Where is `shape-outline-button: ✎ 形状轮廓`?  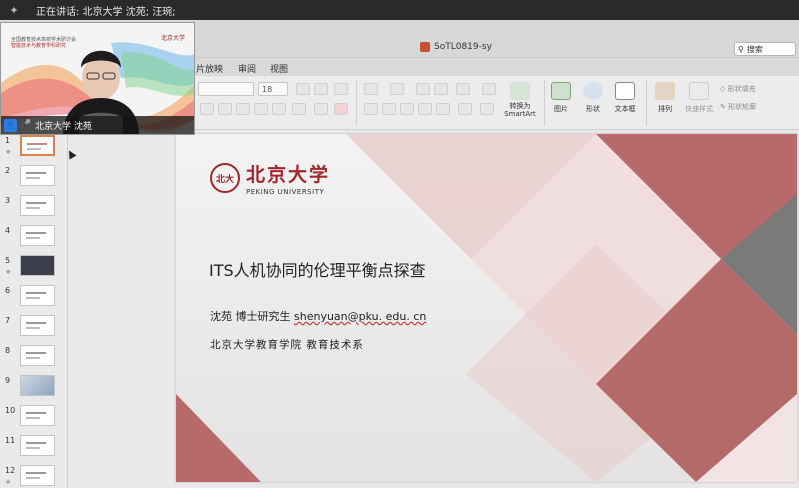 shape-outline-button: ✎ 形状轮廓 is located at coordinates (738, 107).